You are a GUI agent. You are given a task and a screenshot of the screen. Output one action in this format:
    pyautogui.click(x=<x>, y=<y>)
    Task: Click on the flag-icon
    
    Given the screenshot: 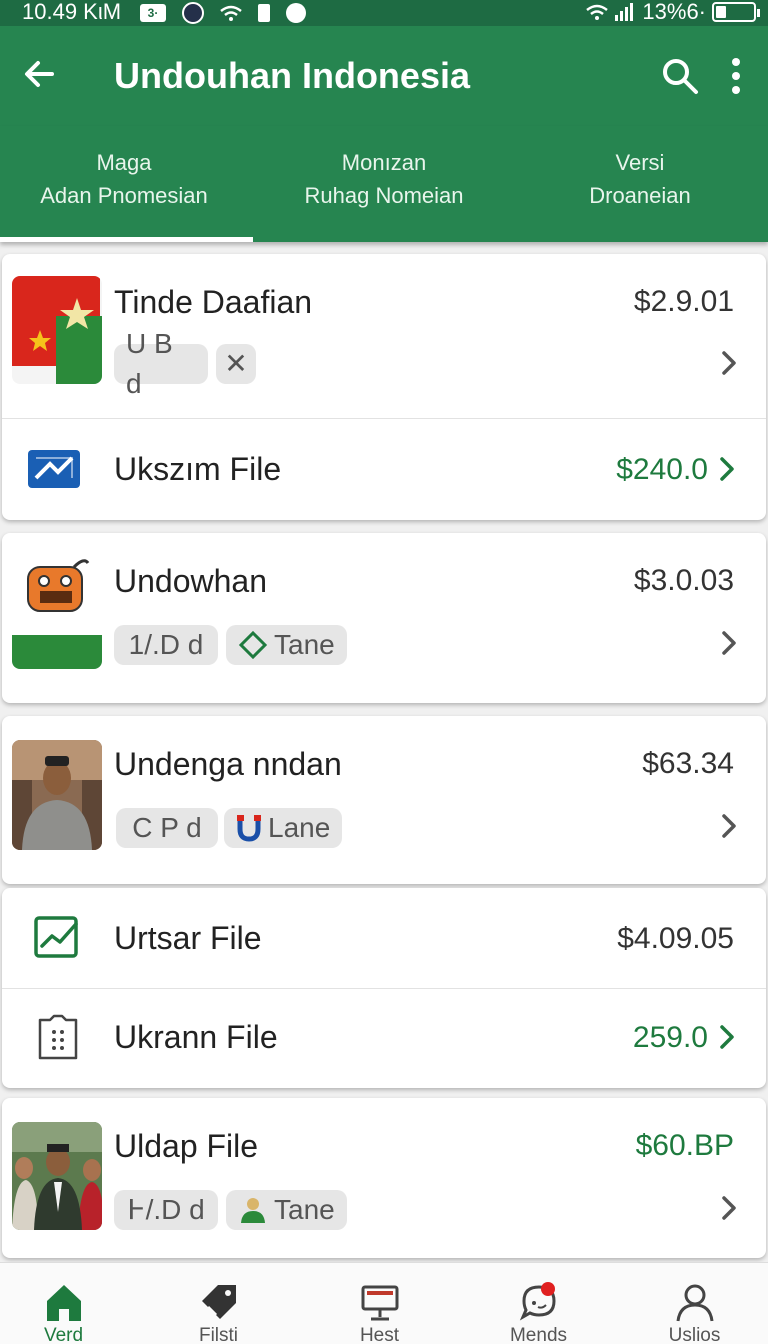 What is the action you would take?
    pyautogui.click(x=57, y=330)
    